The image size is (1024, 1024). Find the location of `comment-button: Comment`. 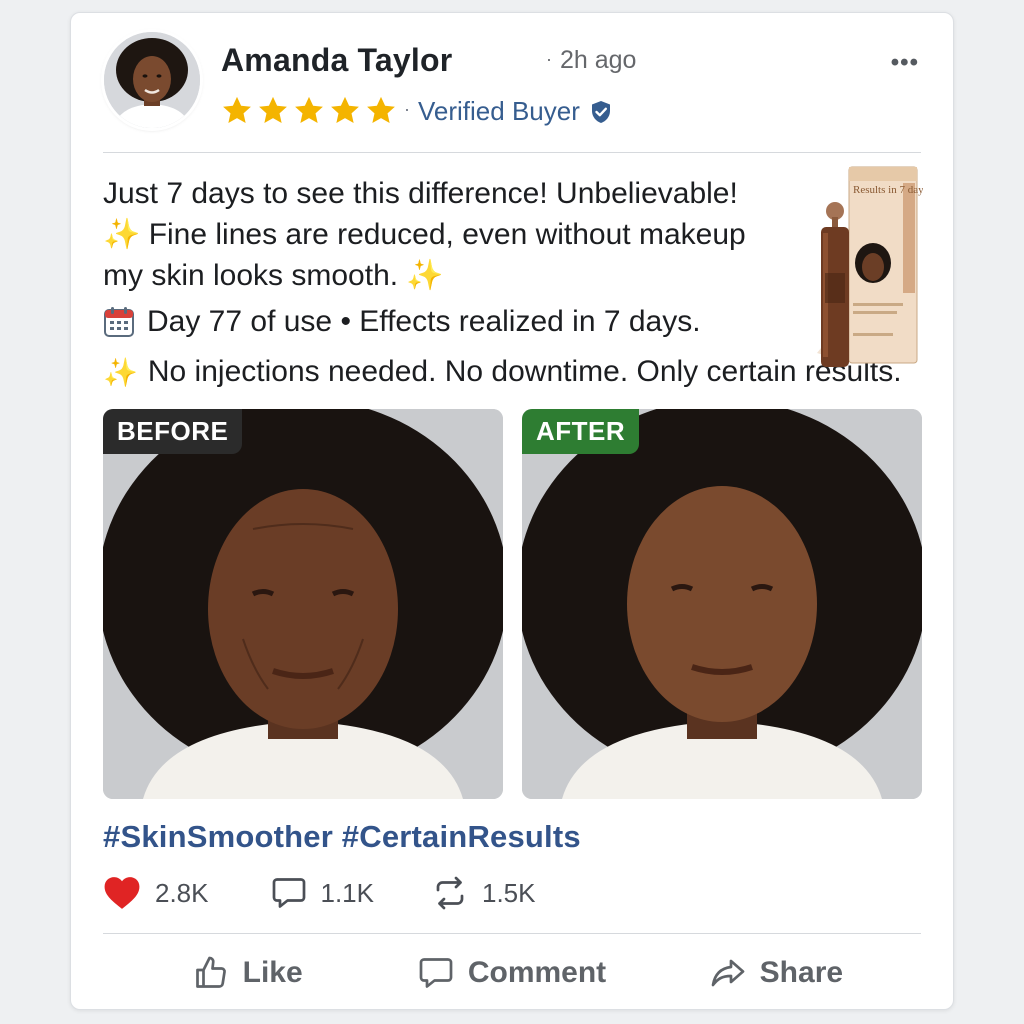

comment-button: Comment is located at coordinates (511, 973).